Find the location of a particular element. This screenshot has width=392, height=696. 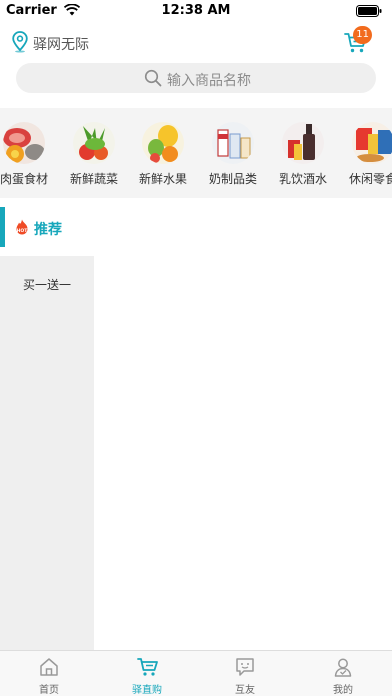

category-item: 新鲜蔬菜 is located at coordinates (94, 157).